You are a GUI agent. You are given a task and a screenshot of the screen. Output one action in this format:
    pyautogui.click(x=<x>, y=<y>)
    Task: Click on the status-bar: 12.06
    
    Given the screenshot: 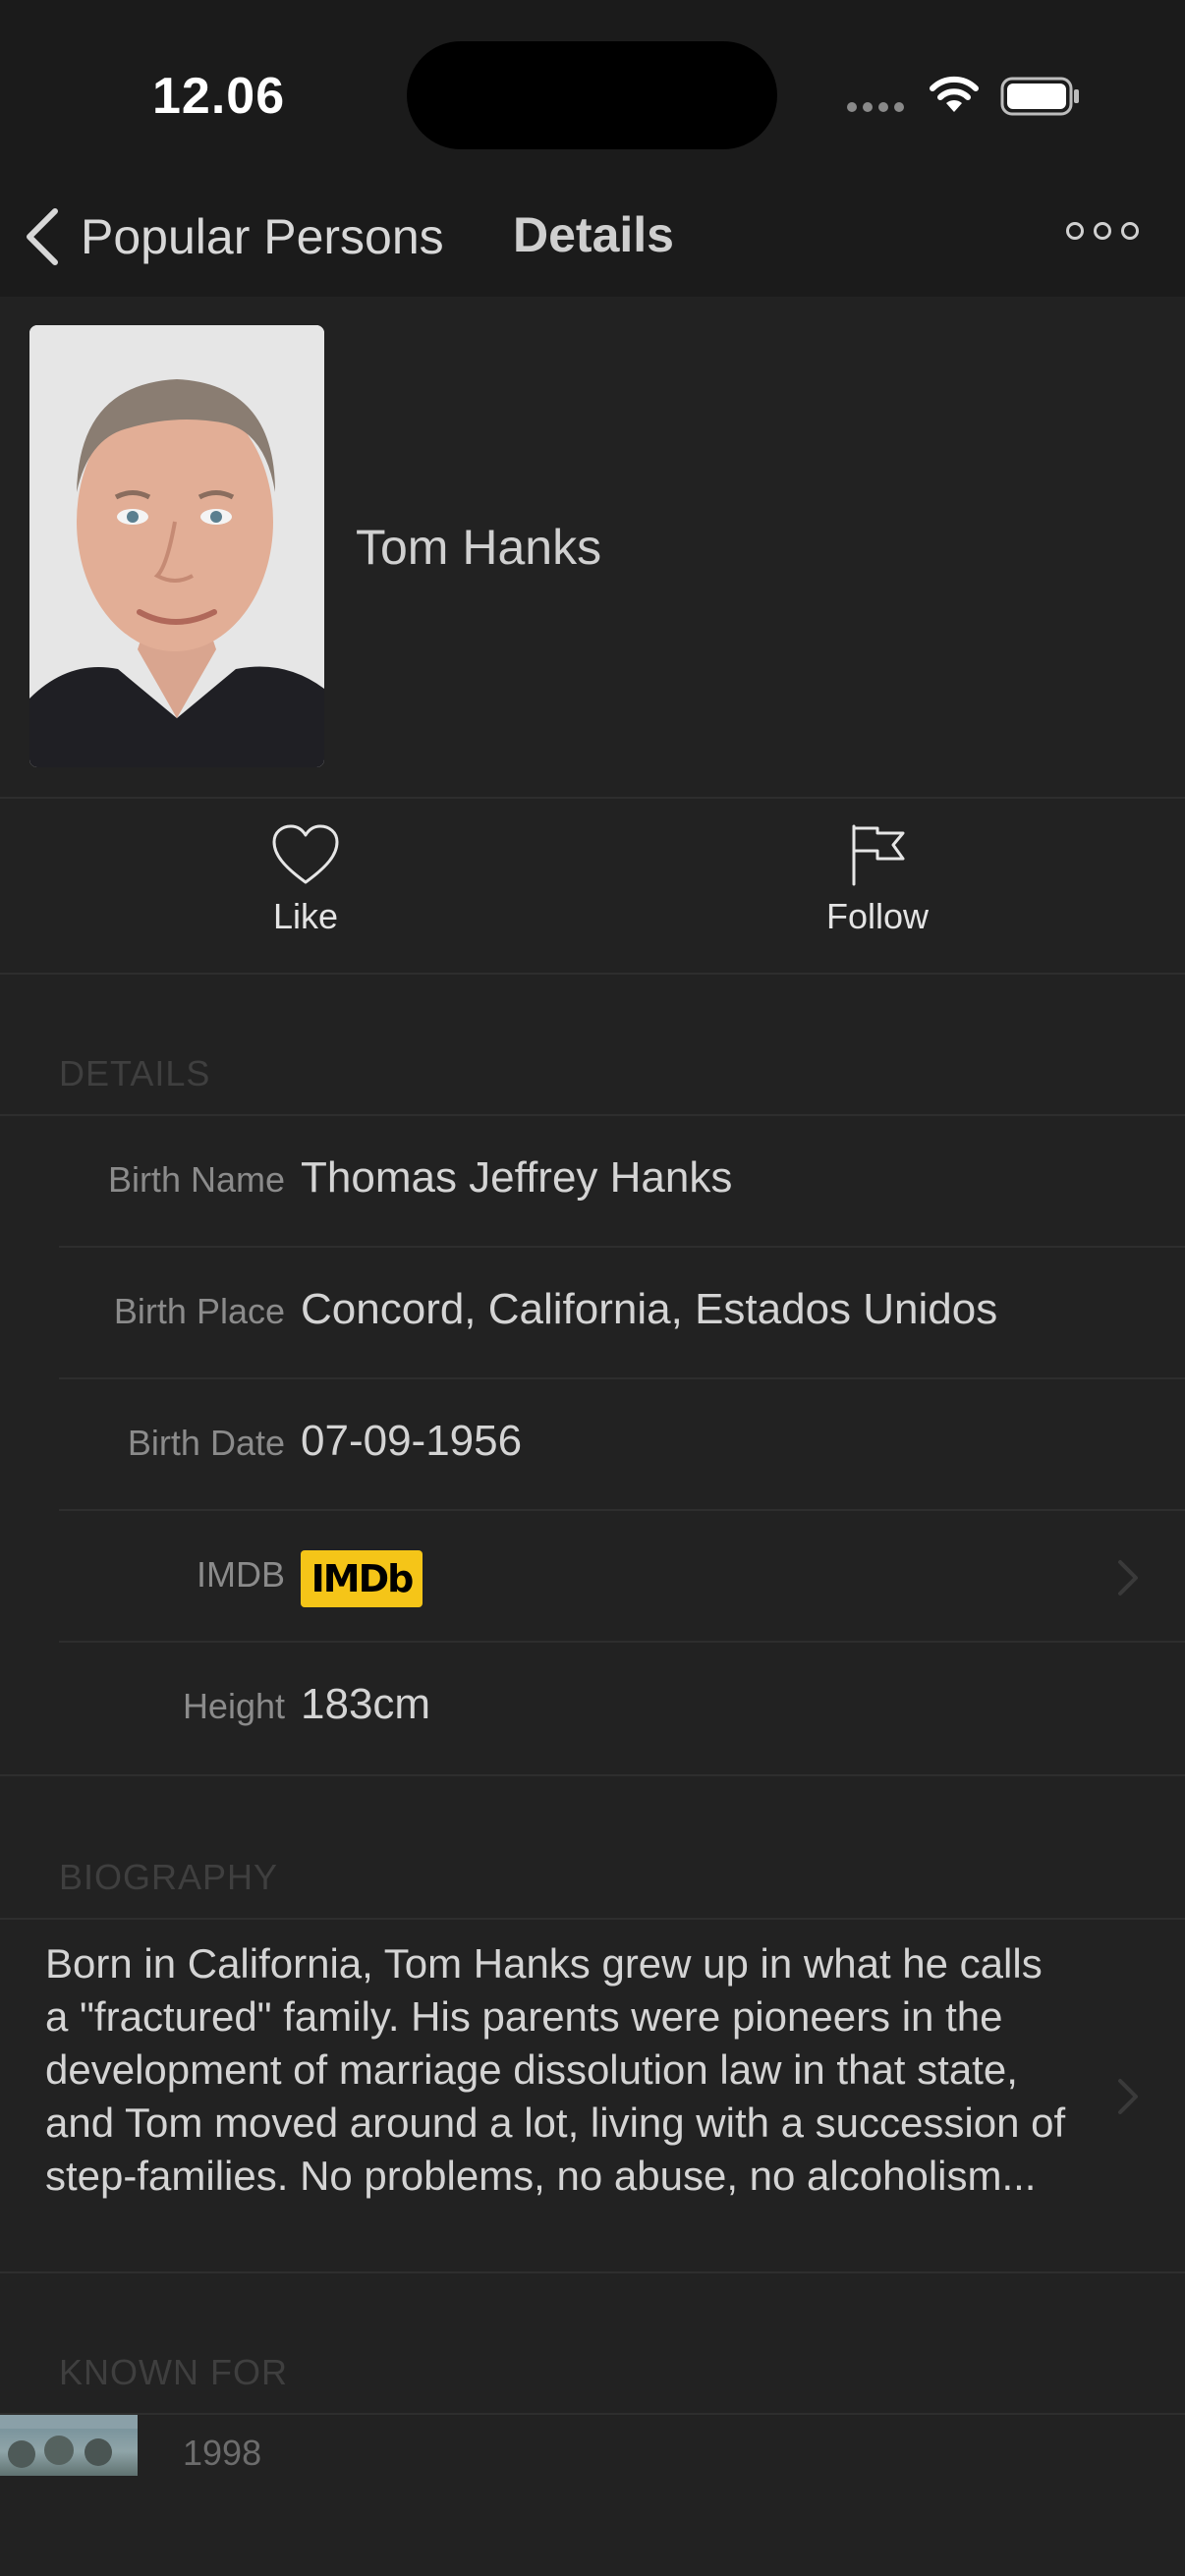 What is the action you would take?
    pyautogui.click(x=592, y=88)
    